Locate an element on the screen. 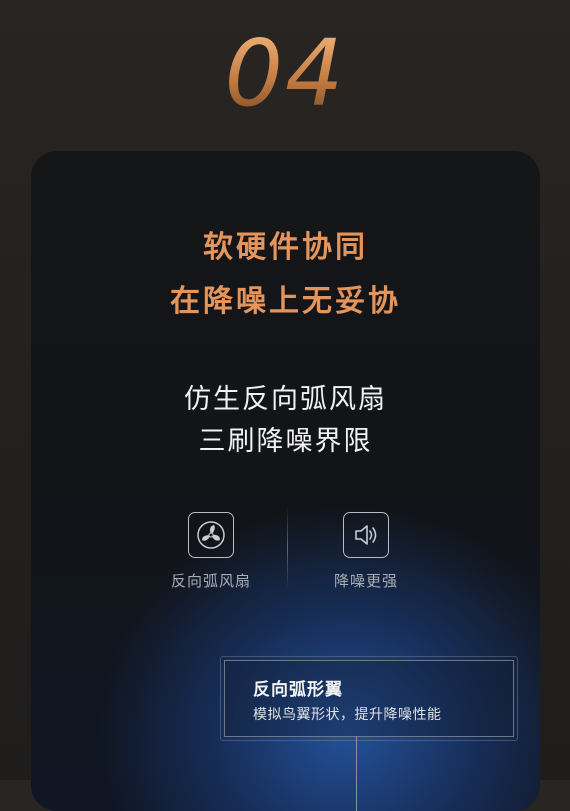 The width and height of the screenshot is (570, 811). feature-noise: 降噪更强 is located at coordinates (366, 551).